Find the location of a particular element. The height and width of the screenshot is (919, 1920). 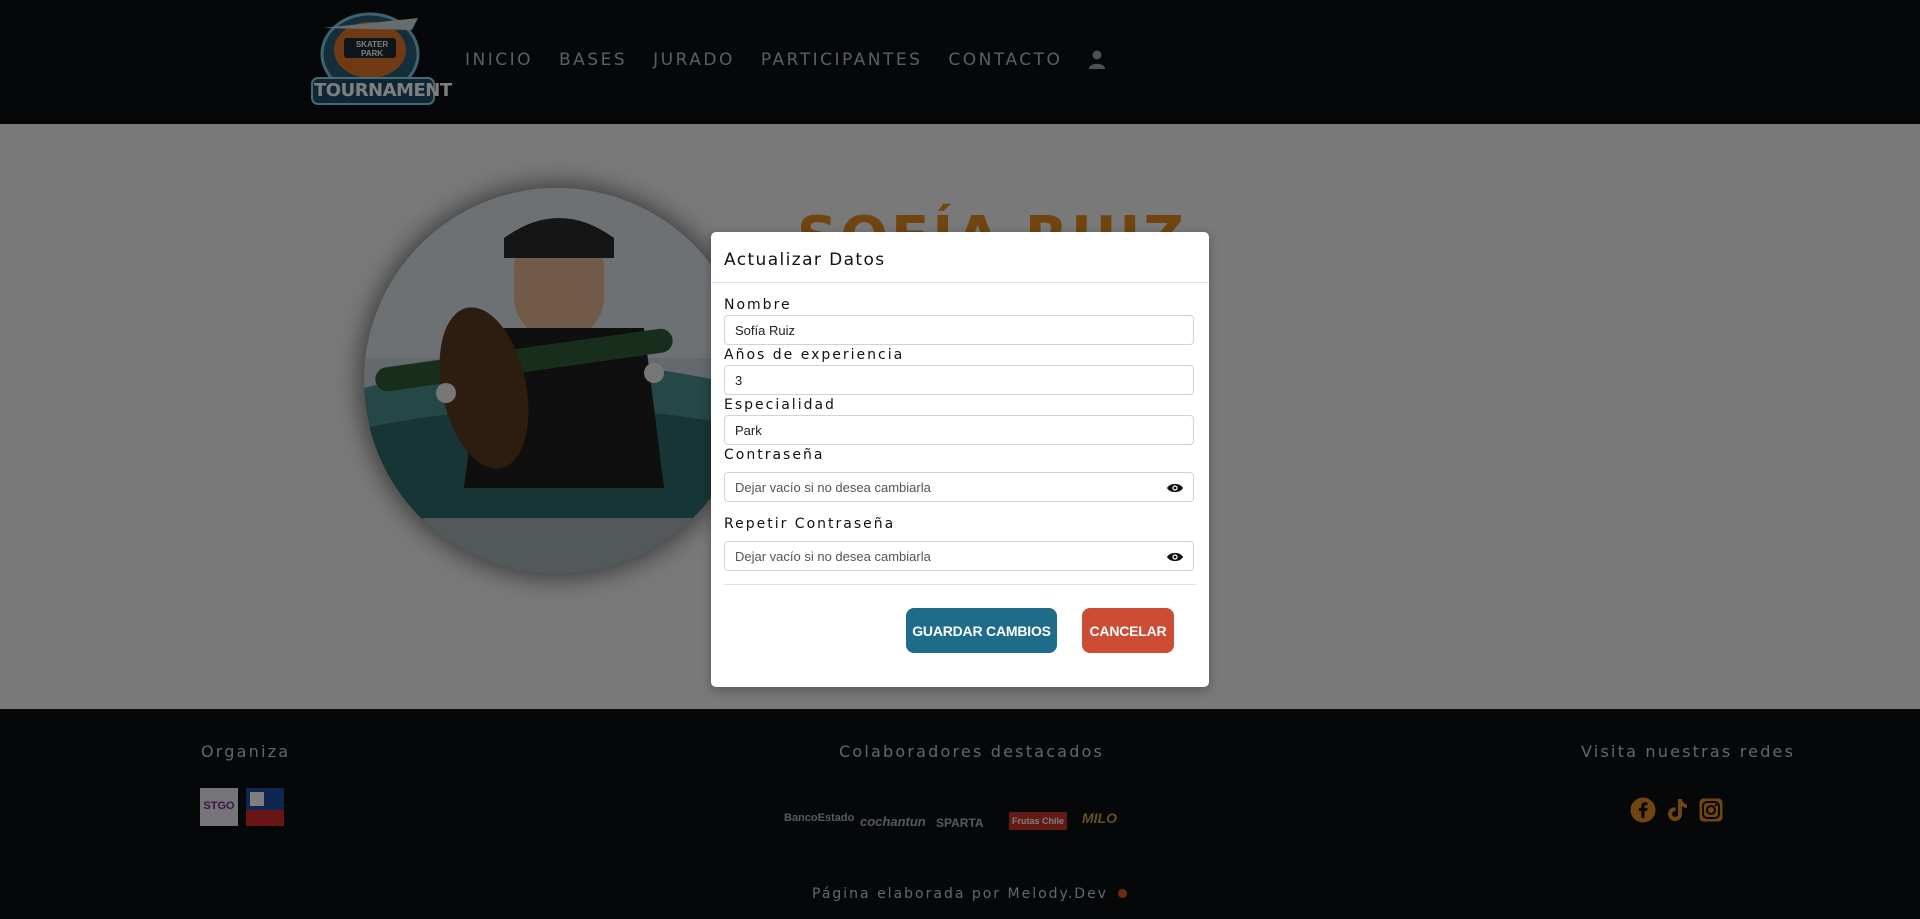

especialidad-input is located at coordinates (959, 430).